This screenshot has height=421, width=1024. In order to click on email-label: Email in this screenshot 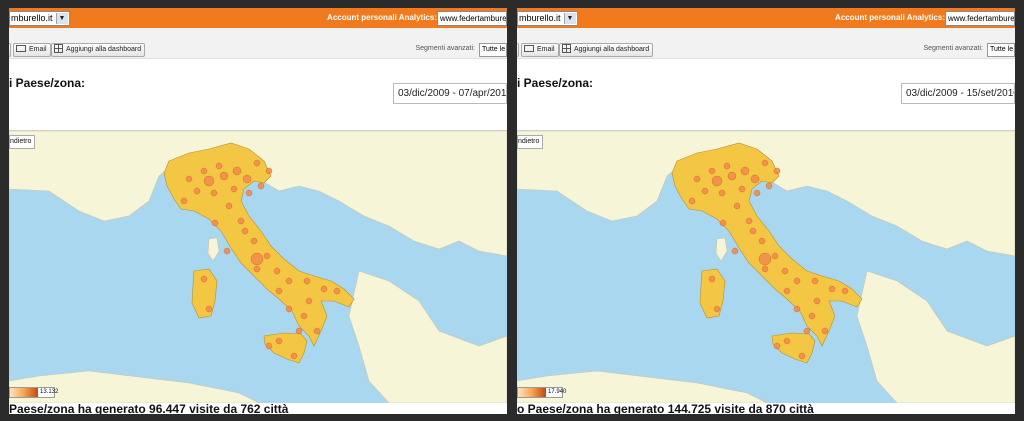, I will do `click(546, 49)`.